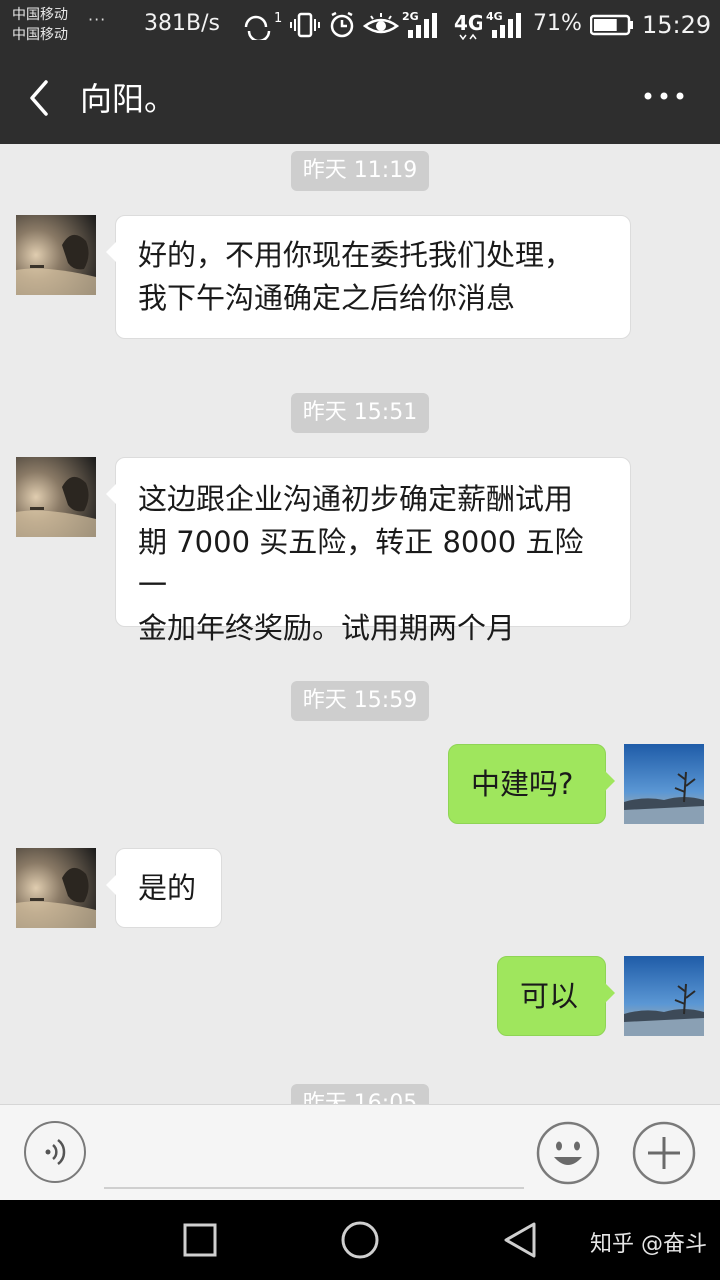  Describe the element at coordinates (360, 413) in the screenshot. I see `timestamp: 昨天 15:51` at that location.